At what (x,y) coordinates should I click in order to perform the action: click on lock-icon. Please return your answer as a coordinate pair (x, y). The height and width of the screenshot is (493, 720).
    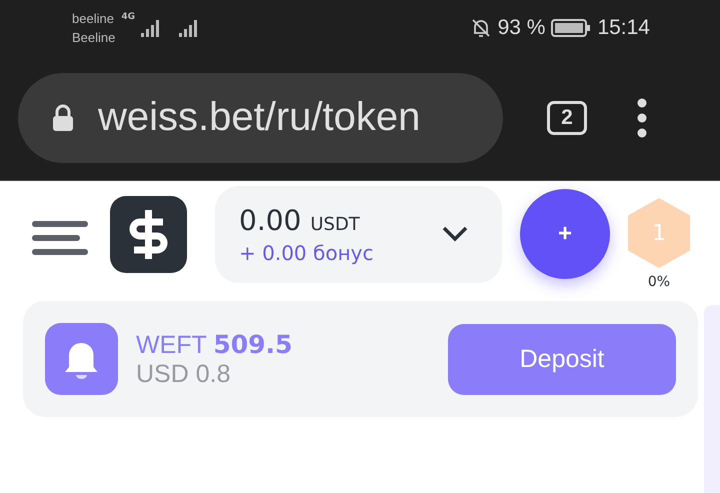
    Looking at the image, I should click on (63, 118).